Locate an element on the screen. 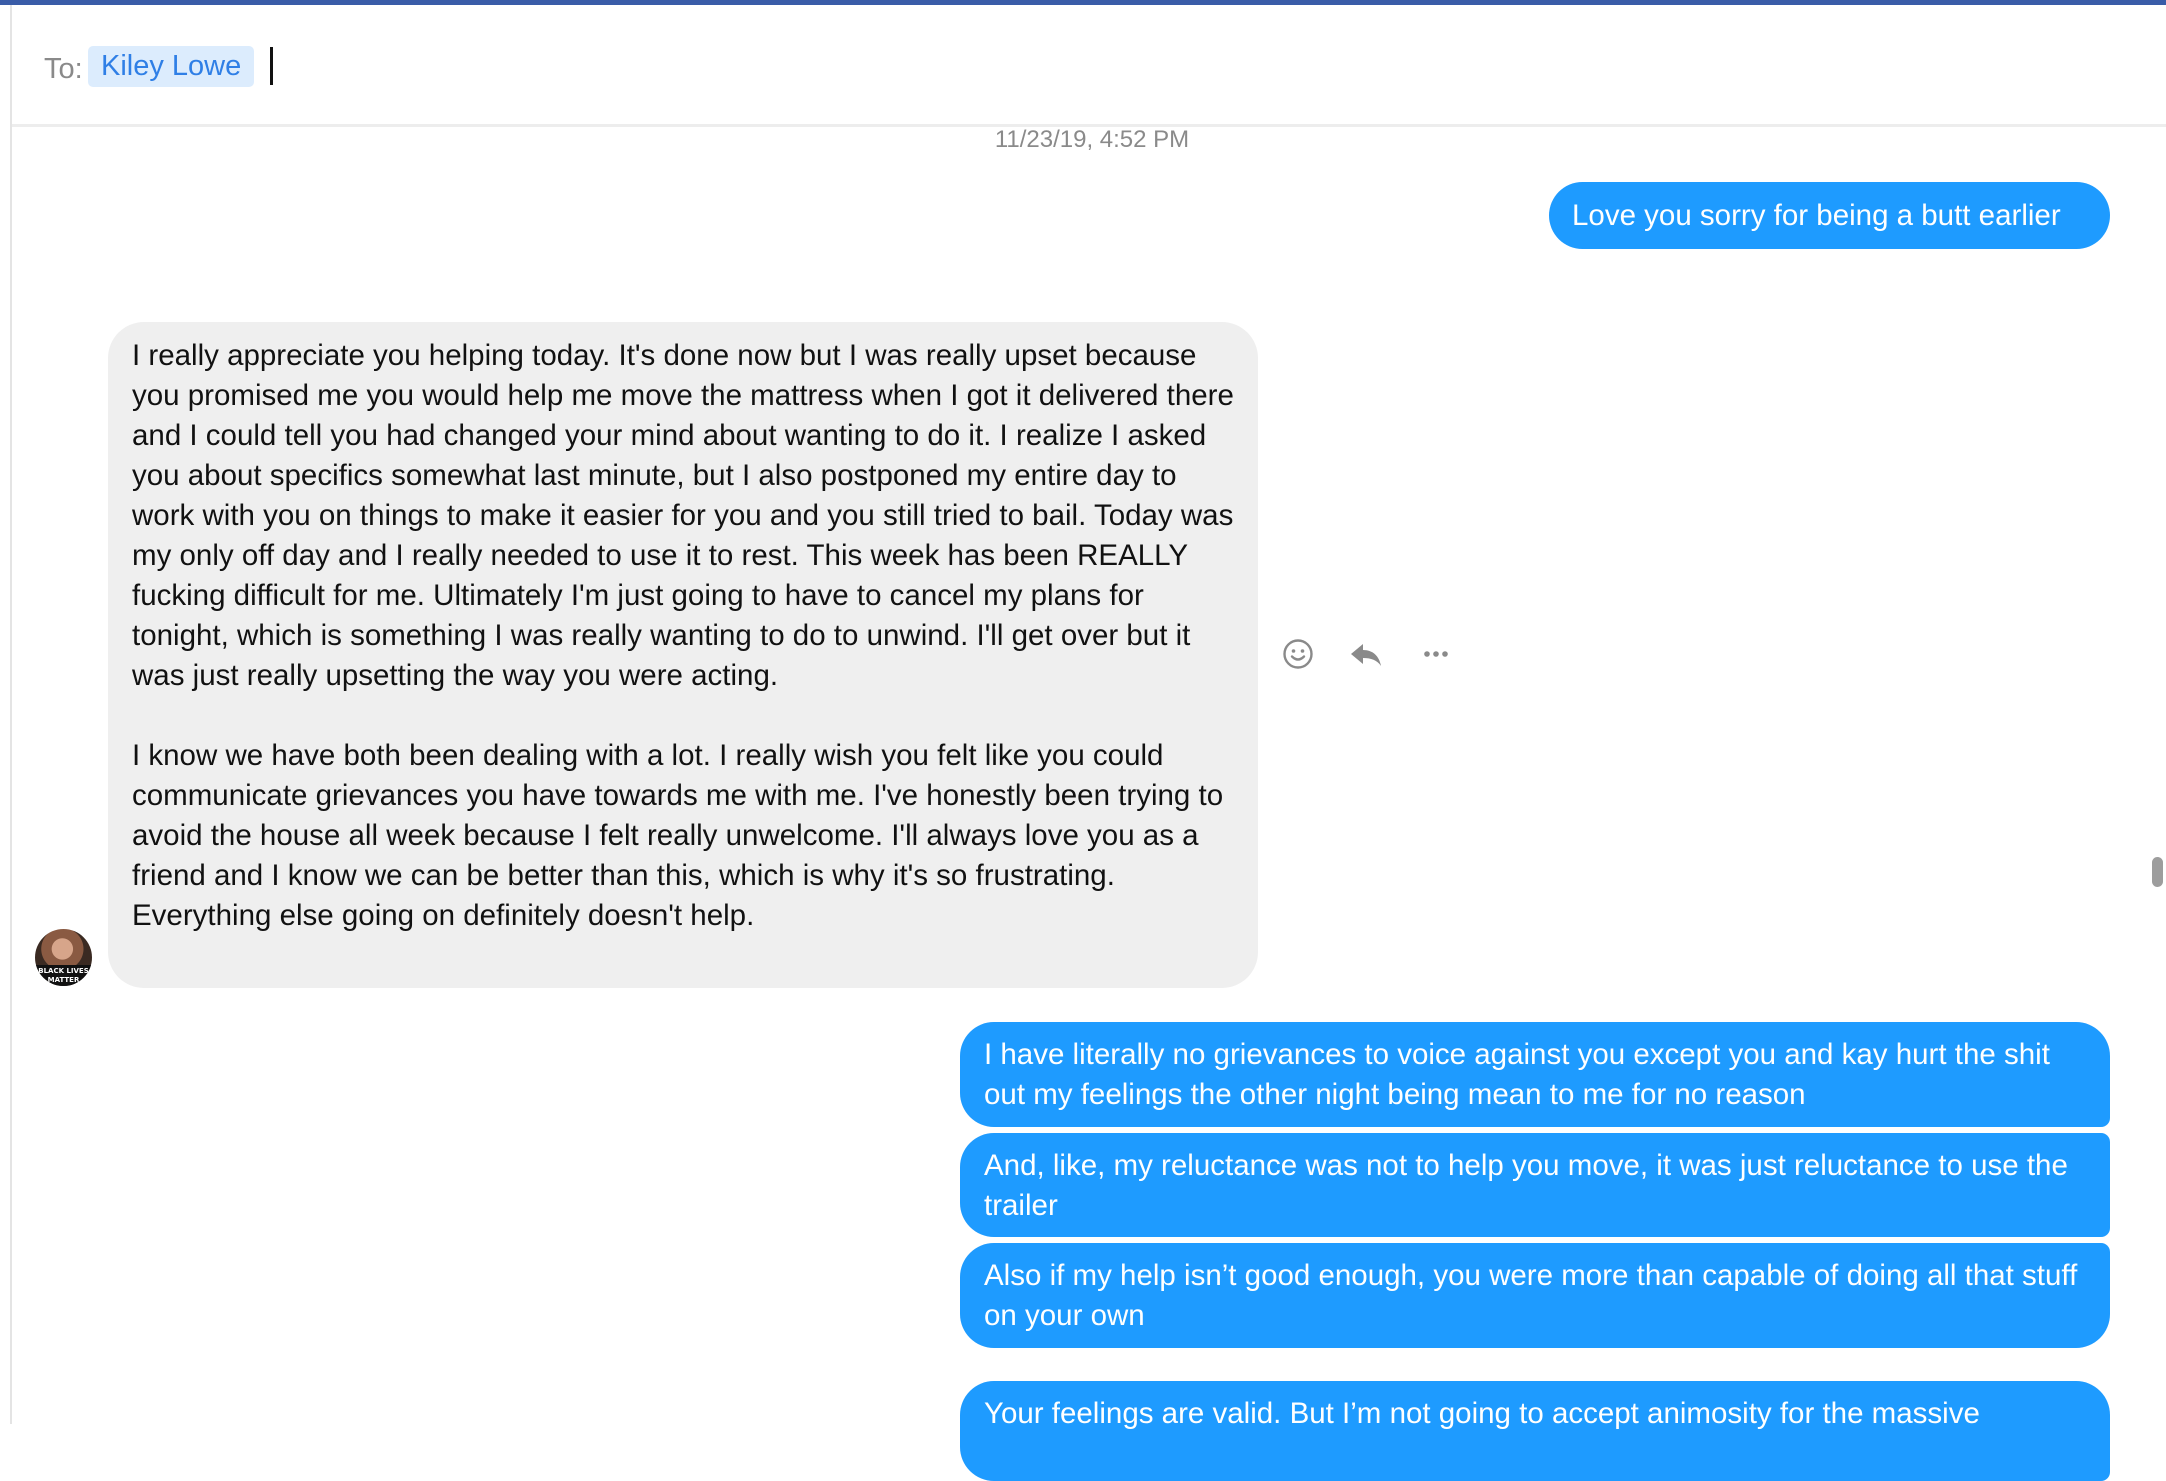  message-actions is located at coordinates (1368, 654).